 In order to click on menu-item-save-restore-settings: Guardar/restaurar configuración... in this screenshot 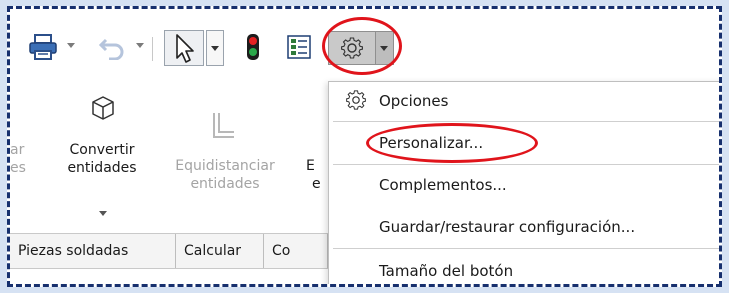, I will do `click(524, 227)`.